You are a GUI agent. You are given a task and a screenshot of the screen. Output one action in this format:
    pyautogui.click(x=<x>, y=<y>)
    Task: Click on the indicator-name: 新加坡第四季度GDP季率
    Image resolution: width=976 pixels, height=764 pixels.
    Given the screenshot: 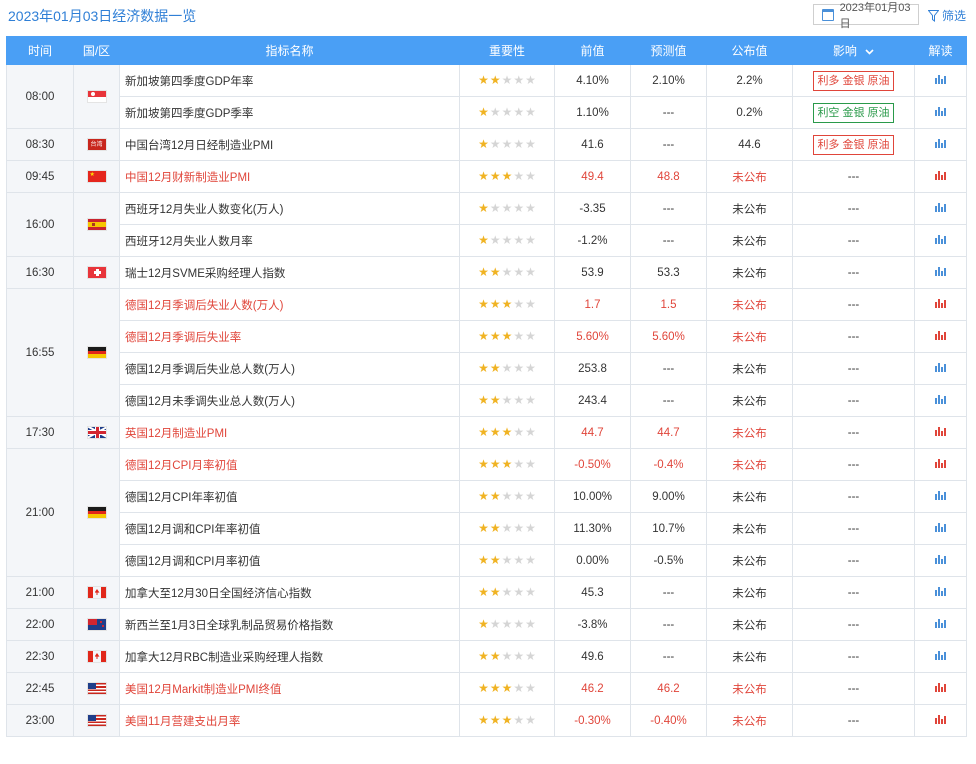 What is the action you would take?
    pyautogui.click(x=289, y=112)
    